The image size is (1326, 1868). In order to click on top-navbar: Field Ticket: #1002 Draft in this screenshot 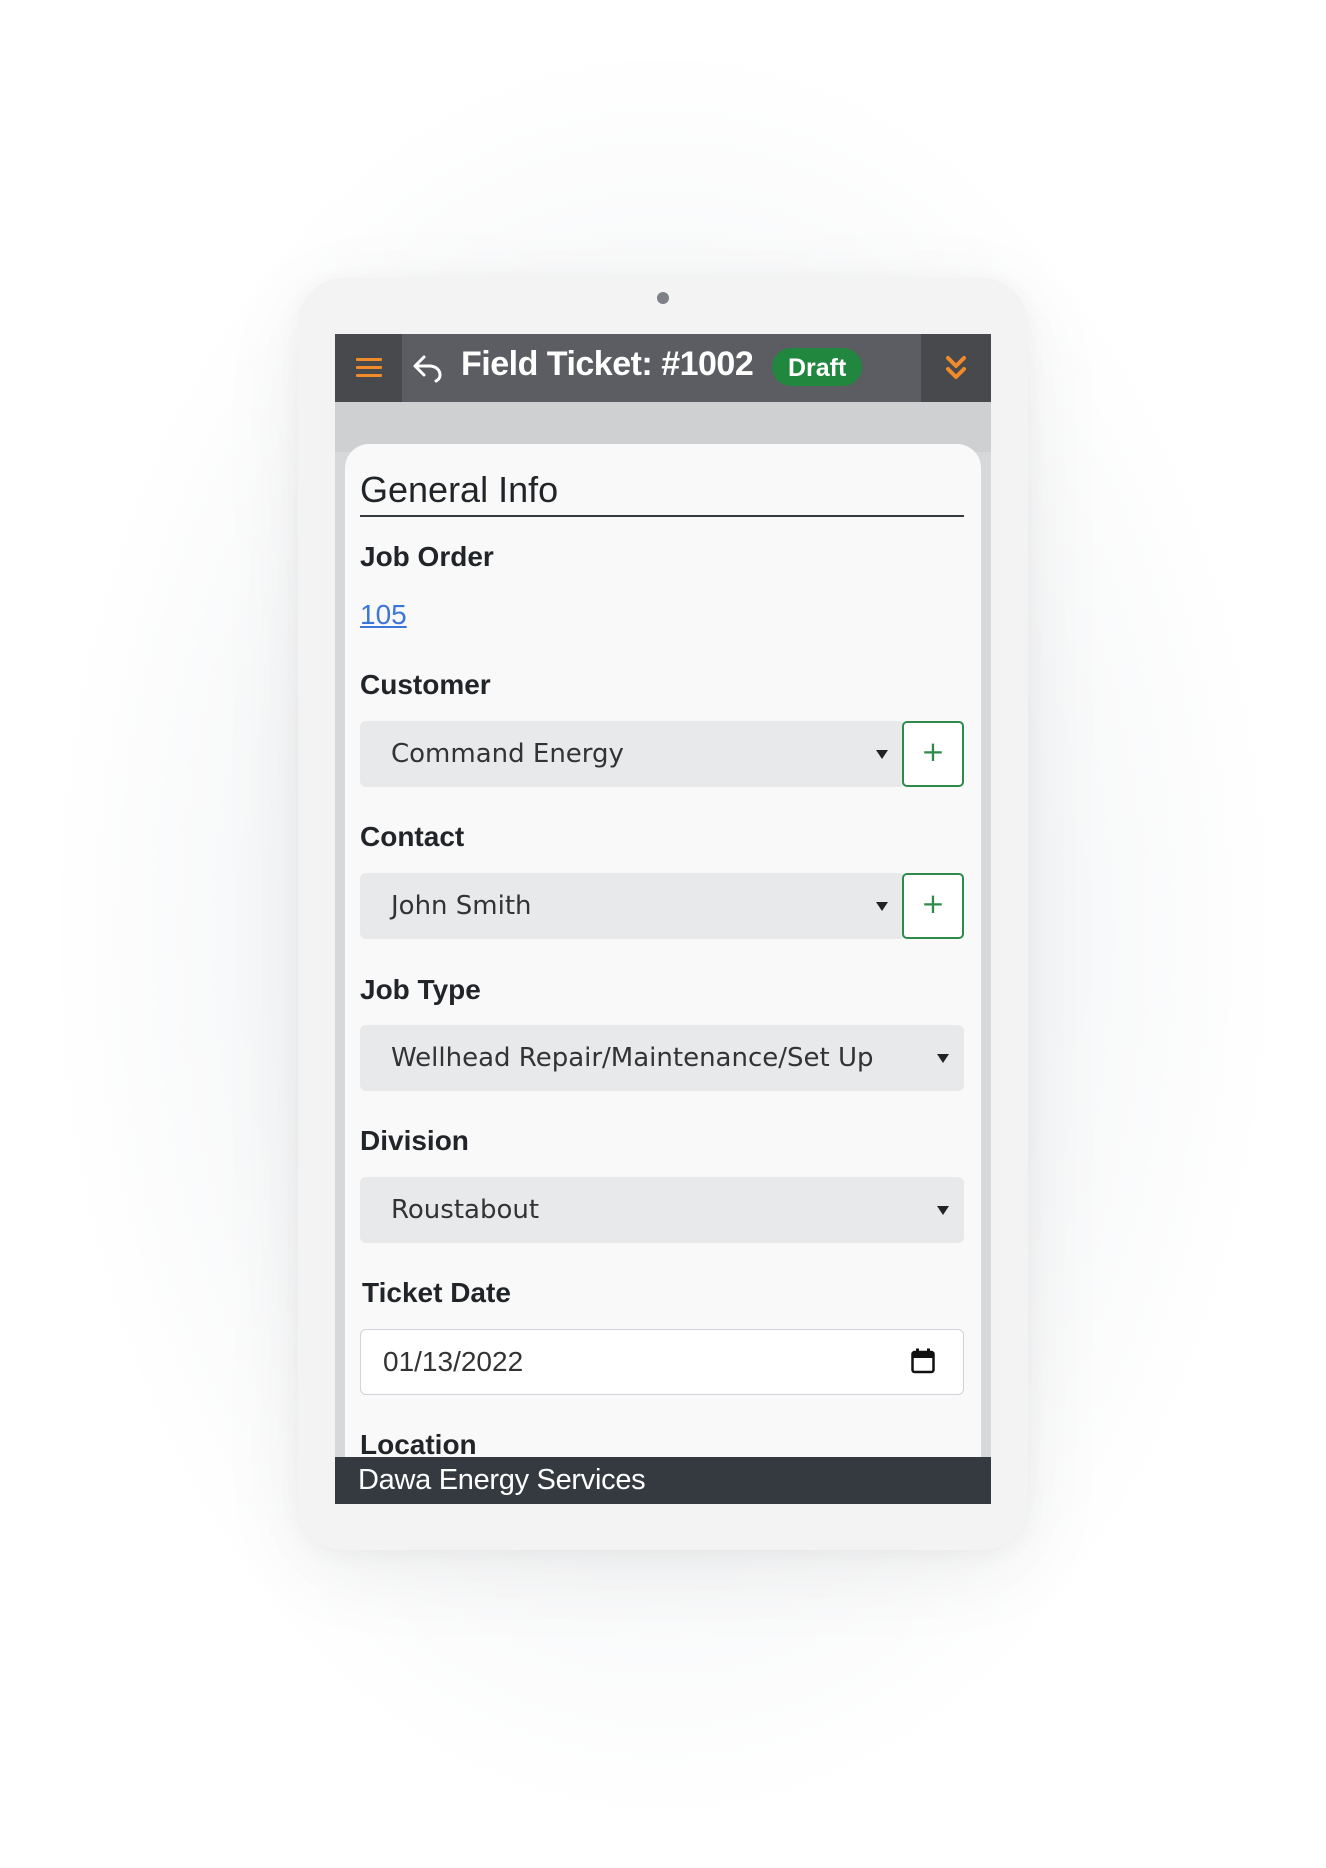, I will do `click(663, 368)`.